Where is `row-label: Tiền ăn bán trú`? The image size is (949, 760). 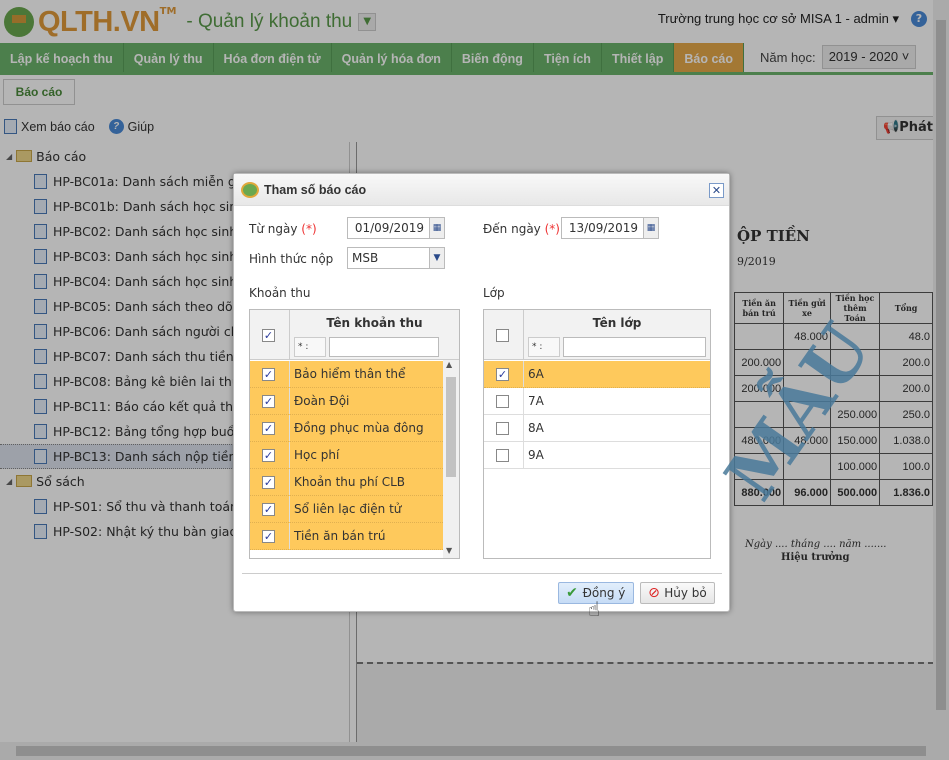
row-label: Tiền ăn bán trú is located at coordinates (340, 536).